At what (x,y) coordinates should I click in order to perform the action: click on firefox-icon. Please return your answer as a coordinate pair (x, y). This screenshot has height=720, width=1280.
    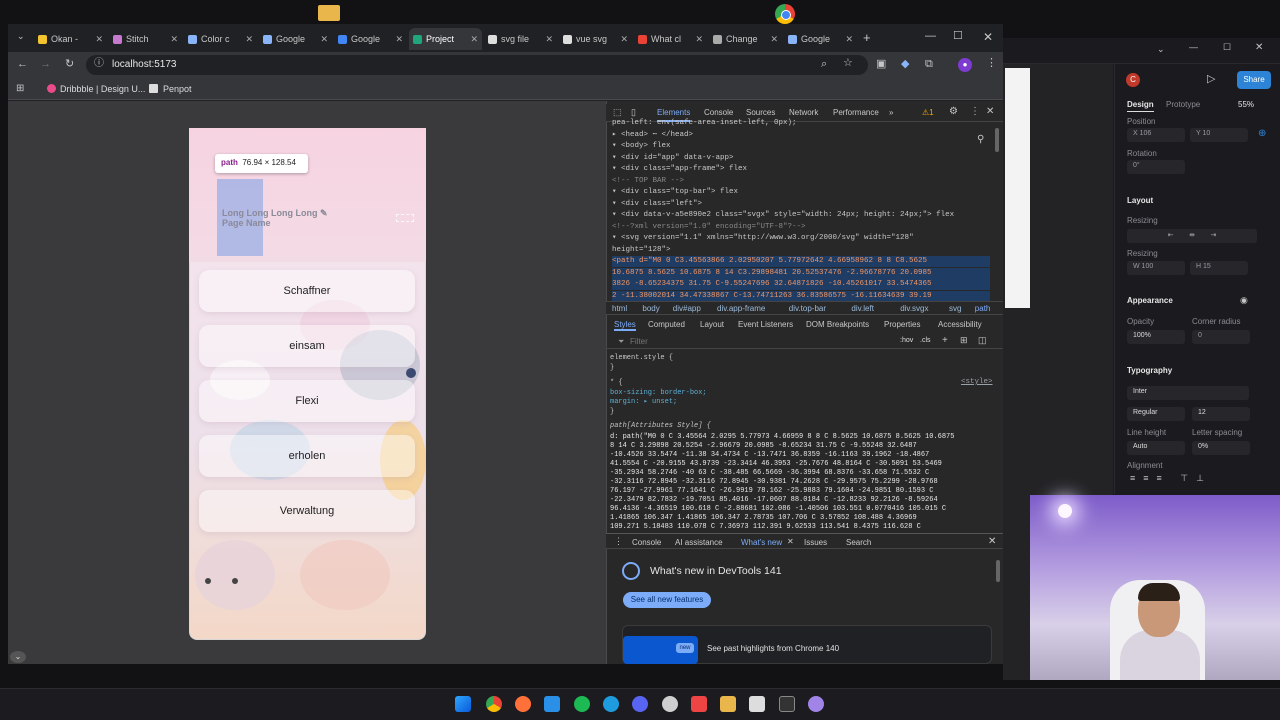
    Looking at the image, I should click on (523, 704).